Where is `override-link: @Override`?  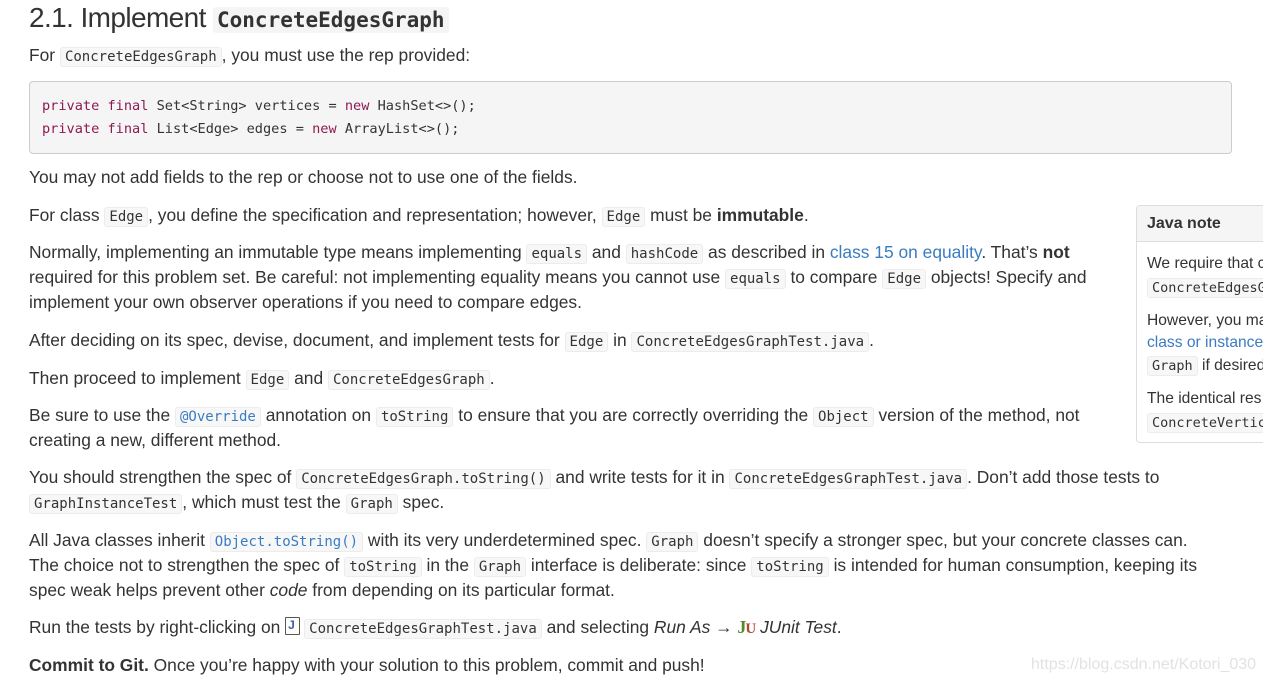 override-link: @Override is located at coordinates (218, 417).